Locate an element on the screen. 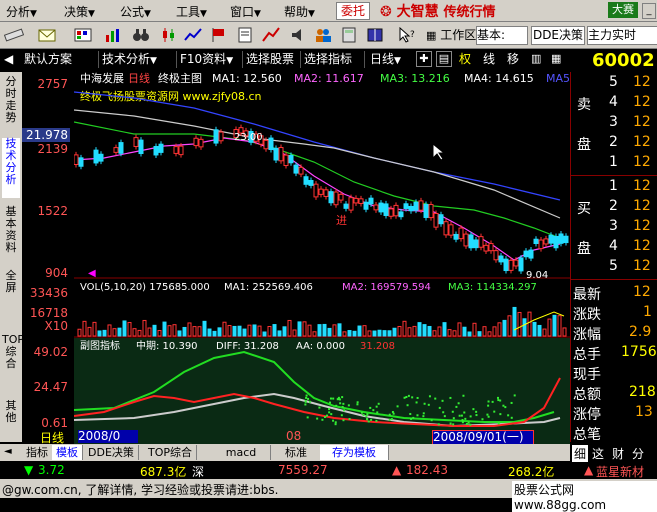 The width and height of the screenshot is (657, 512). low-annotation: 9.04 is located at coordinates (537, 275).